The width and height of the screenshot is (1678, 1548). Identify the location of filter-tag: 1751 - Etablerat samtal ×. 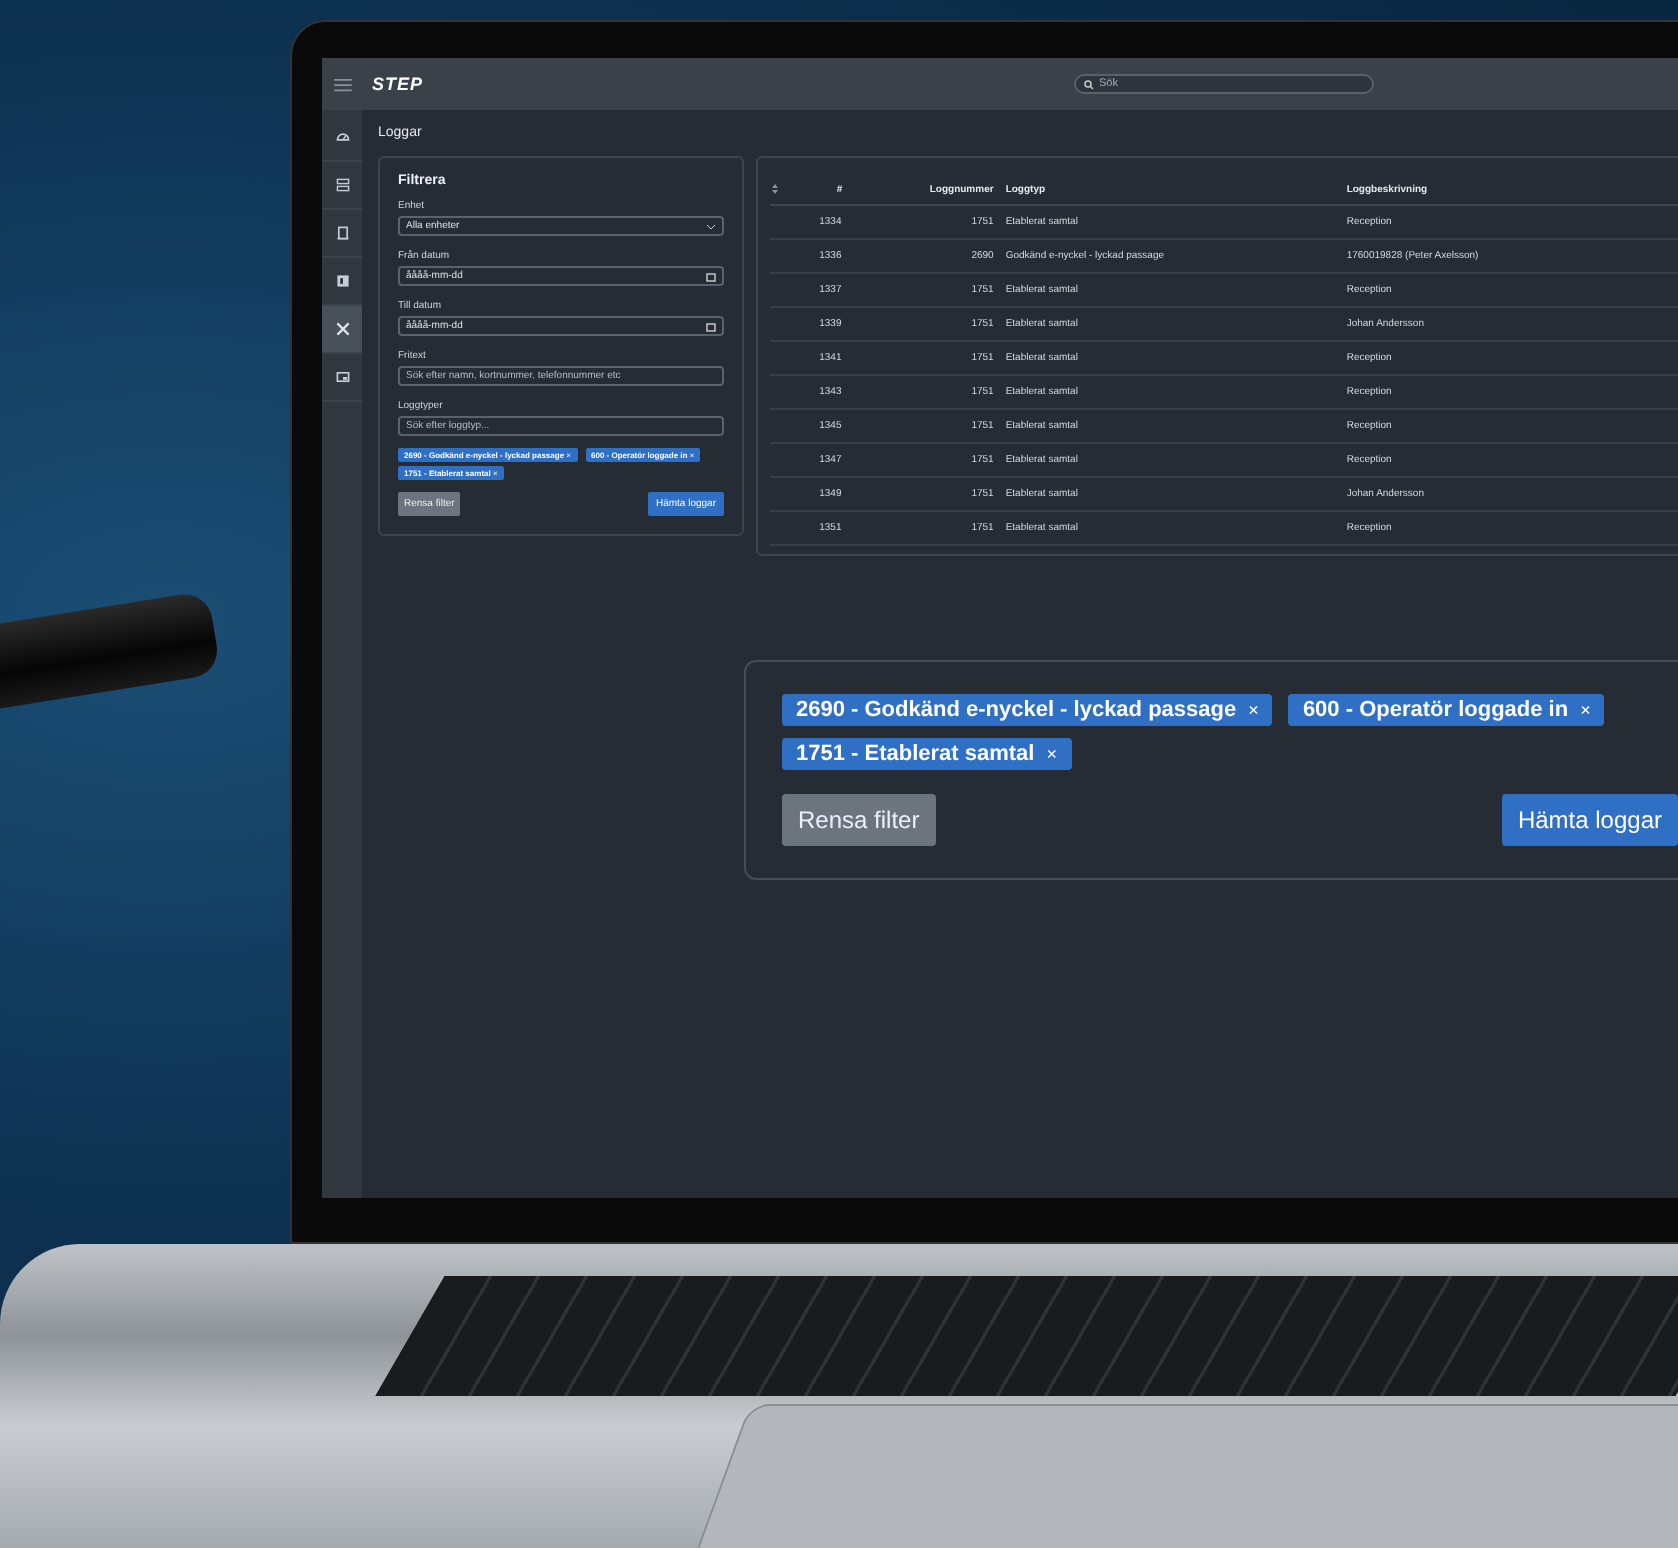
(927, 754).